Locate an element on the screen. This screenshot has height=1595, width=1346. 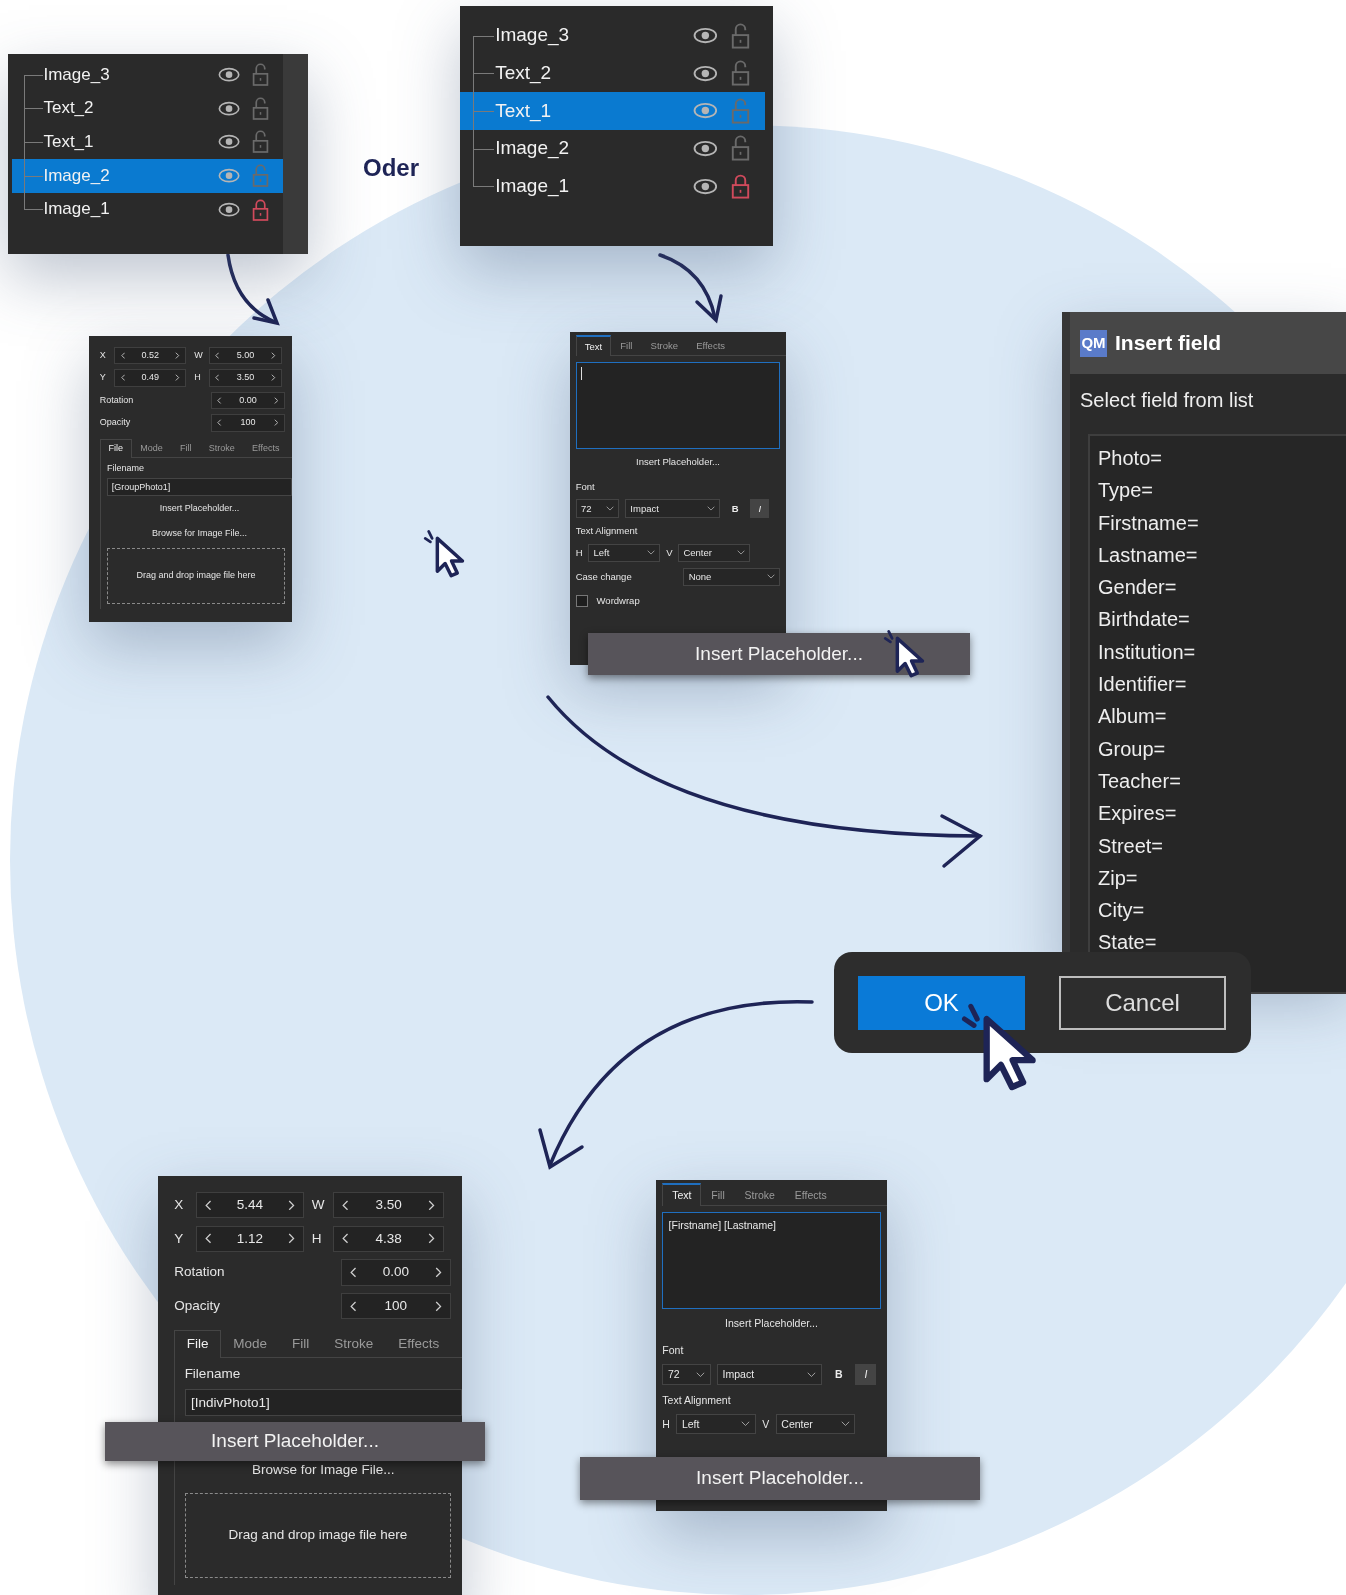
list-item: Identifier= is located at coordinates (1142, 684).